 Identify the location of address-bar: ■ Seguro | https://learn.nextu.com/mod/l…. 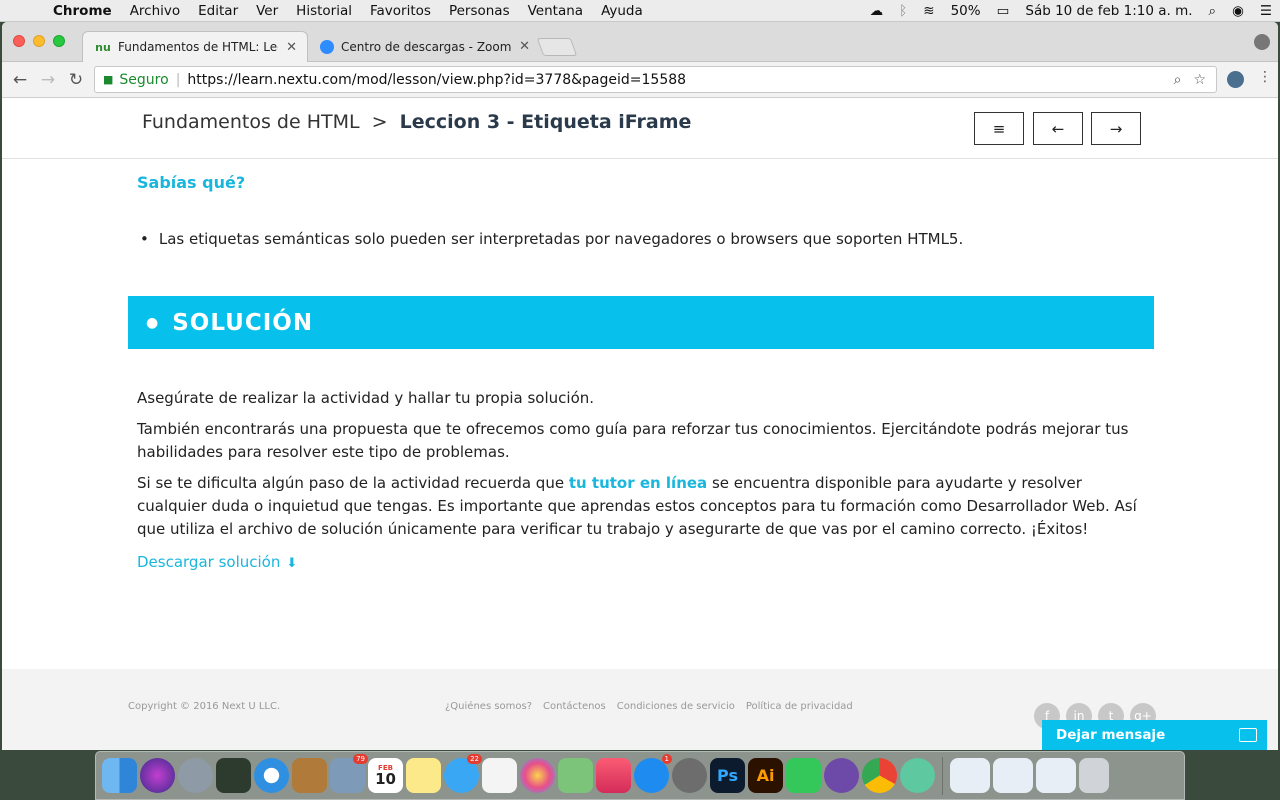
(655, 79).